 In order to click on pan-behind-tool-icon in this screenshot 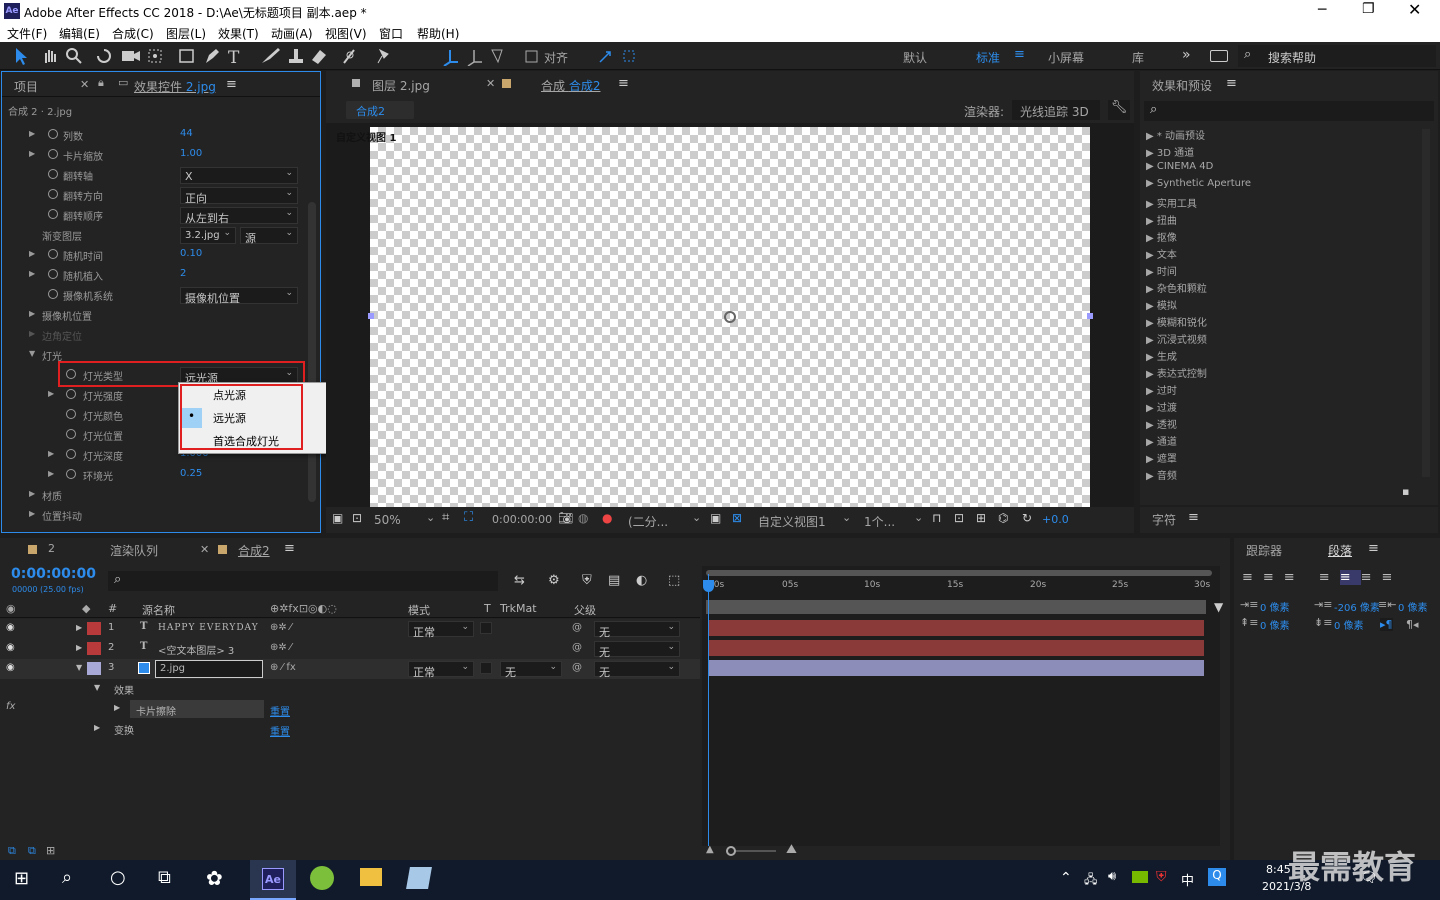, I will do `click(155, 56)`.